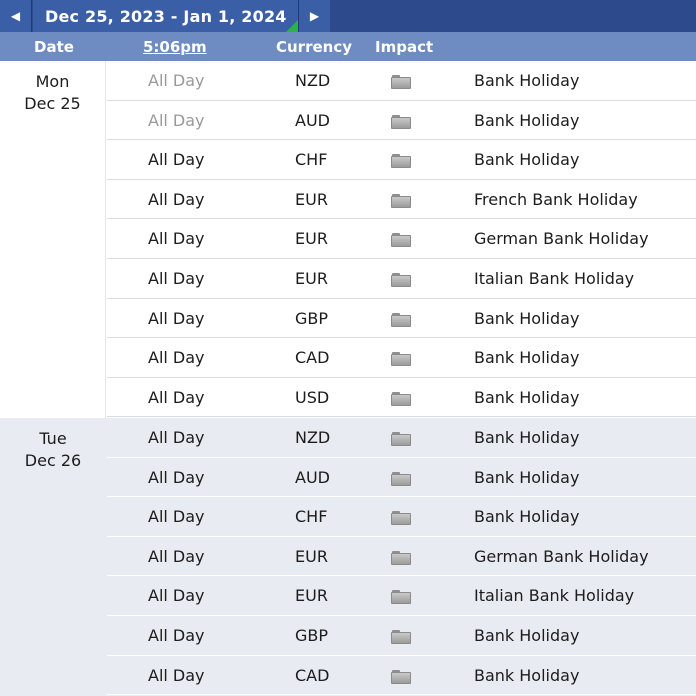 This screenshot has width=696, height=696. I want to click on event-title: French Bank Holiday, so click(556, 199).